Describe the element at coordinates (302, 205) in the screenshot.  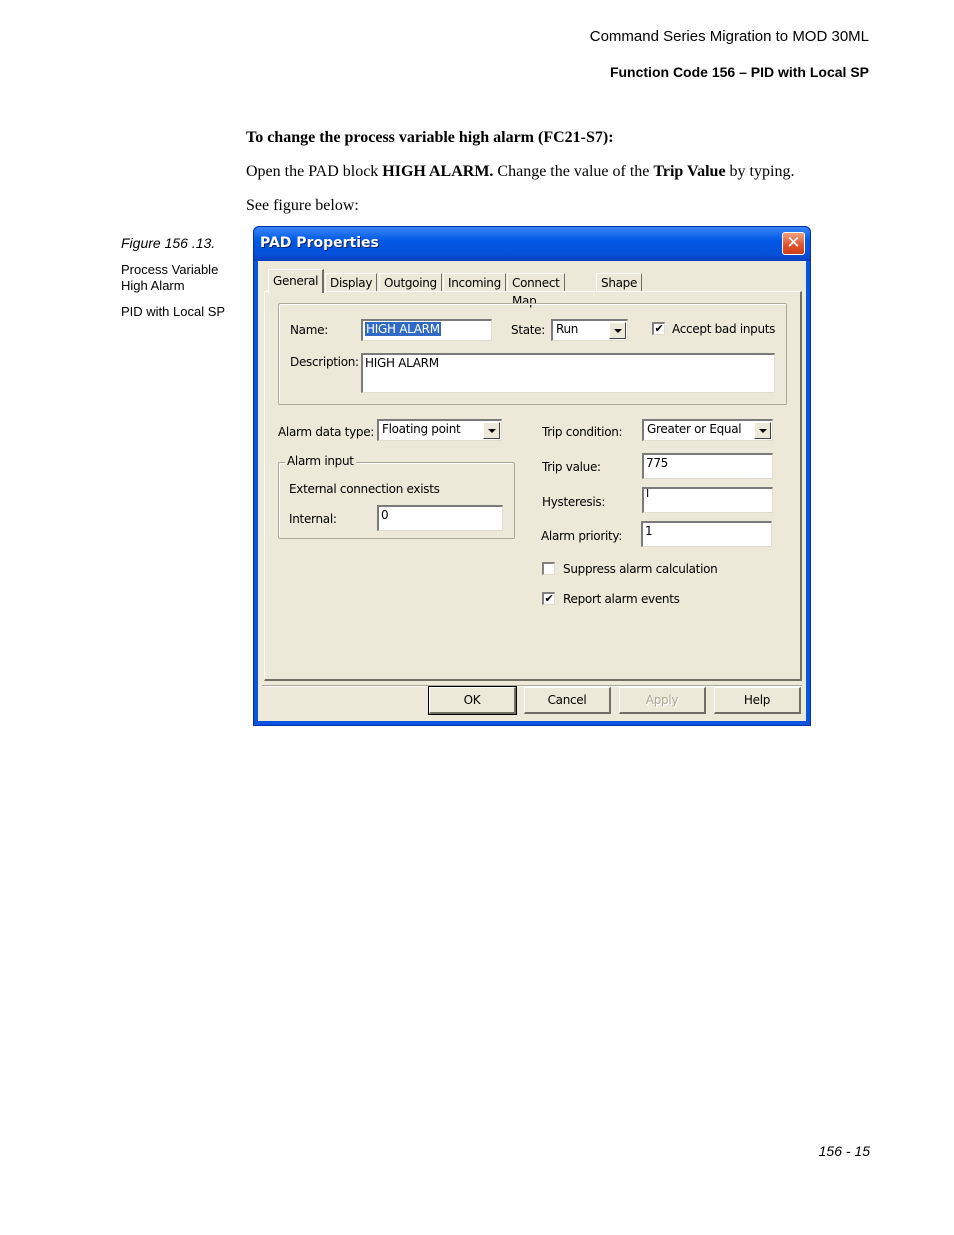
I see `see-figure-text: See figure below:` at that location.